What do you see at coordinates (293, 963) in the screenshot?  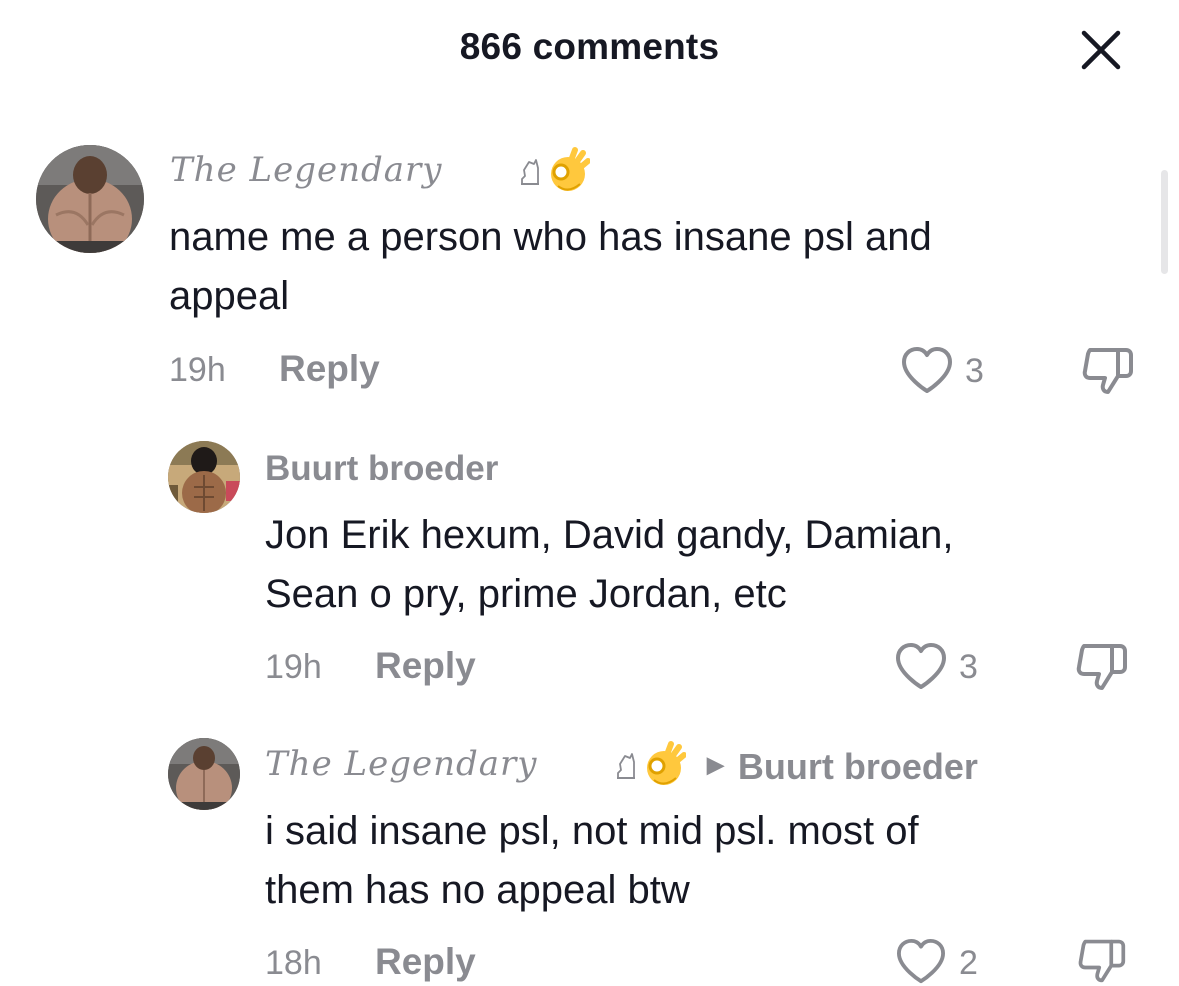 I see `comment-timestamp: 18h` at bounding box center [293, 963].